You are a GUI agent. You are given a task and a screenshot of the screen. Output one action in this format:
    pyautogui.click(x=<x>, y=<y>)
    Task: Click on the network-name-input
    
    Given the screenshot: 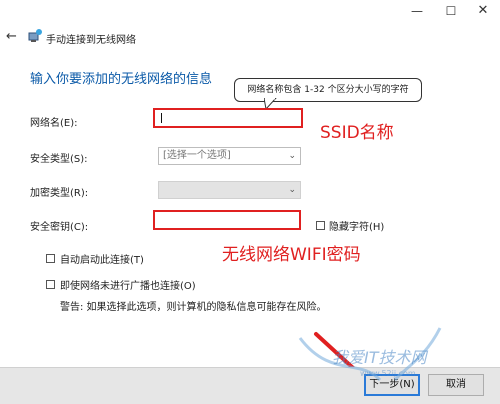 What is the action you would take?
    pyautogui.click(x=228, y=118)
    